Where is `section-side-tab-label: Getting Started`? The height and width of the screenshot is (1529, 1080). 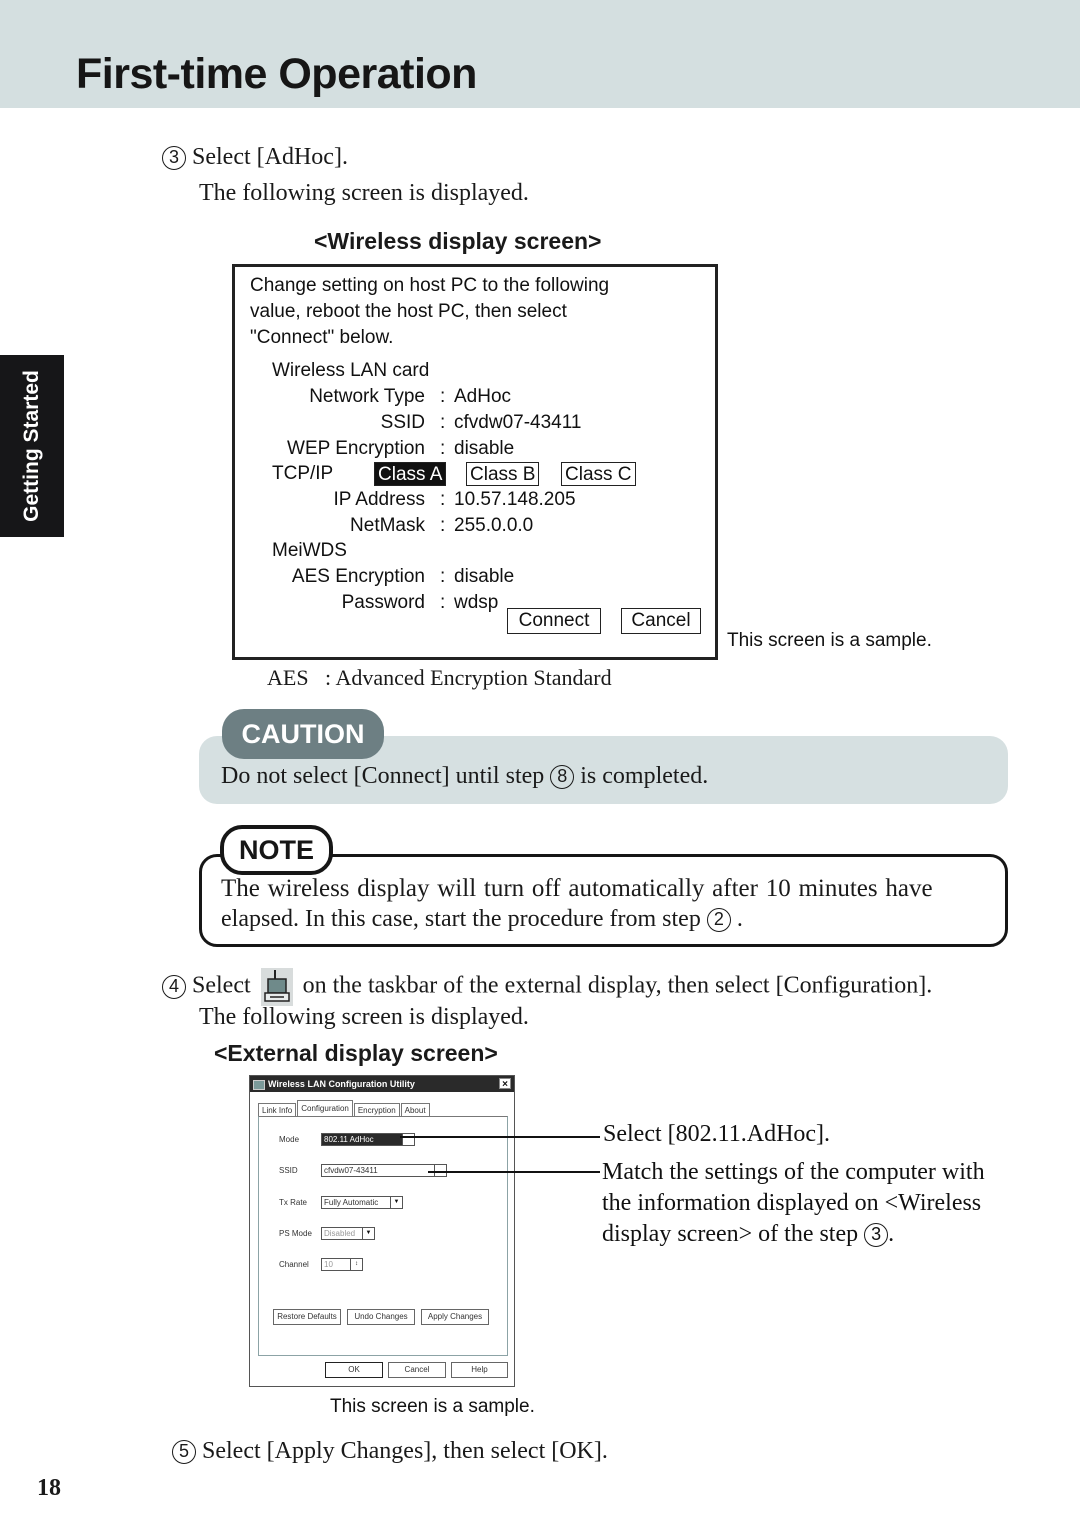
section-side-tab-label: Getting Started is located at coordinates (31, 446).